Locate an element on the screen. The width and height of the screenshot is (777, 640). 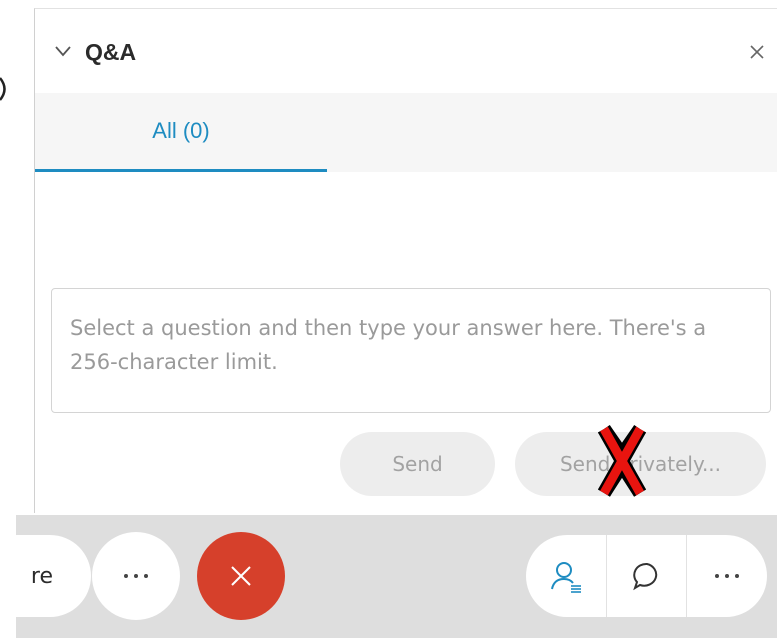
close-icon is located at coordinates (757, 52).